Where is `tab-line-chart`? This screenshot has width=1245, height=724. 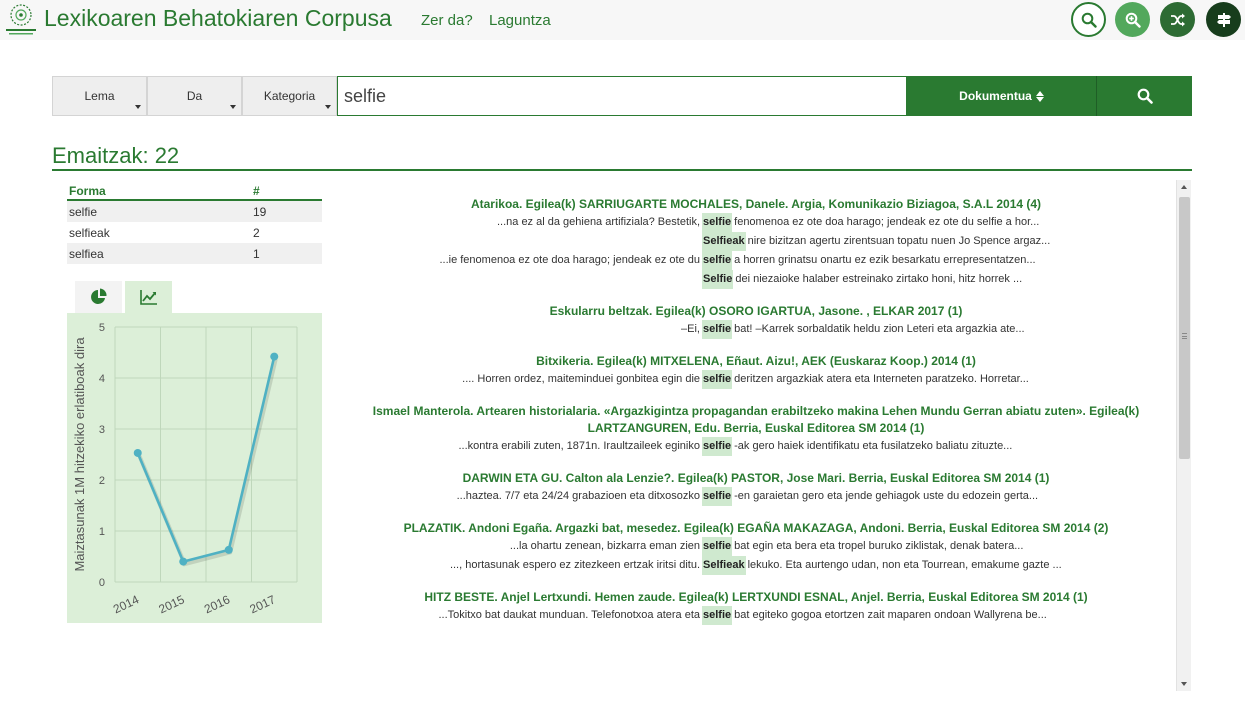 tab-line-chart is located at coordinates (148, 297).